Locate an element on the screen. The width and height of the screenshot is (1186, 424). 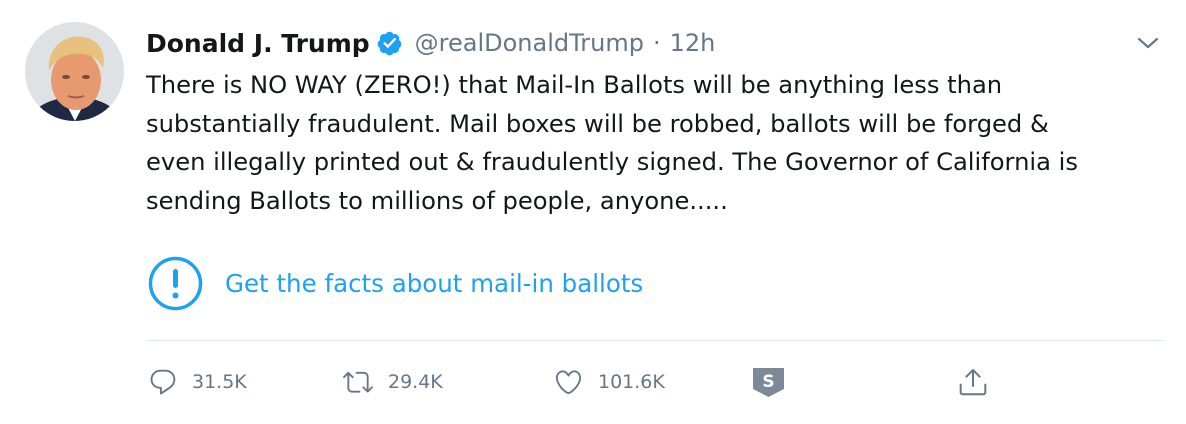
reply-button: 31.5K is located at coordinates (197, 382).